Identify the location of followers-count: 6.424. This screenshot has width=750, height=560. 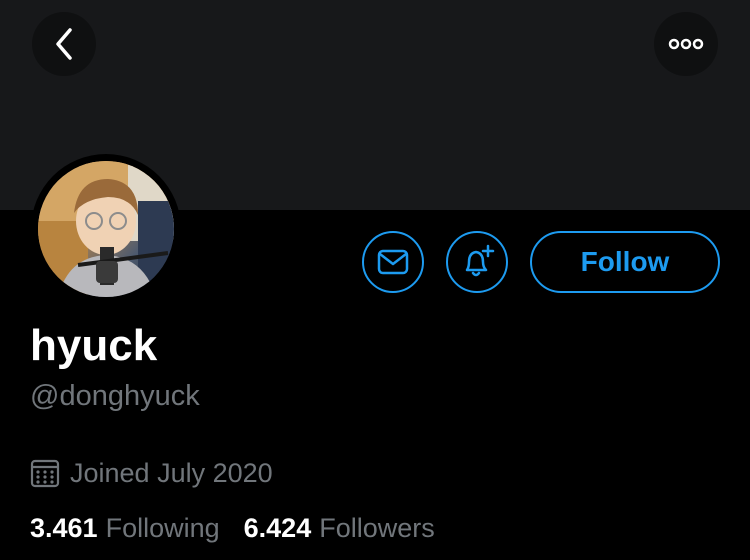
(277, 528).